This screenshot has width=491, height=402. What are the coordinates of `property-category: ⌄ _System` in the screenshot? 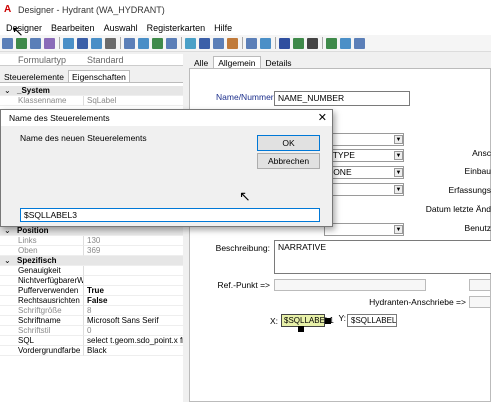 It's located at (91, 91).